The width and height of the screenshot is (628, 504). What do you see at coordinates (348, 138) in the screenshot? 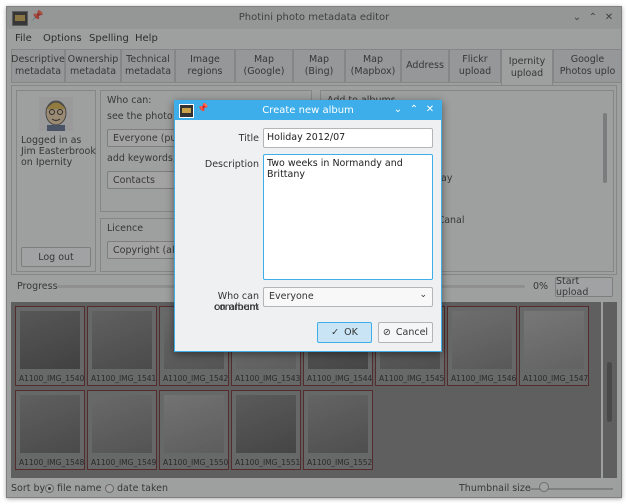
I see `album-title-input: Holiday 2012/07` at bounding box center [348, 138].